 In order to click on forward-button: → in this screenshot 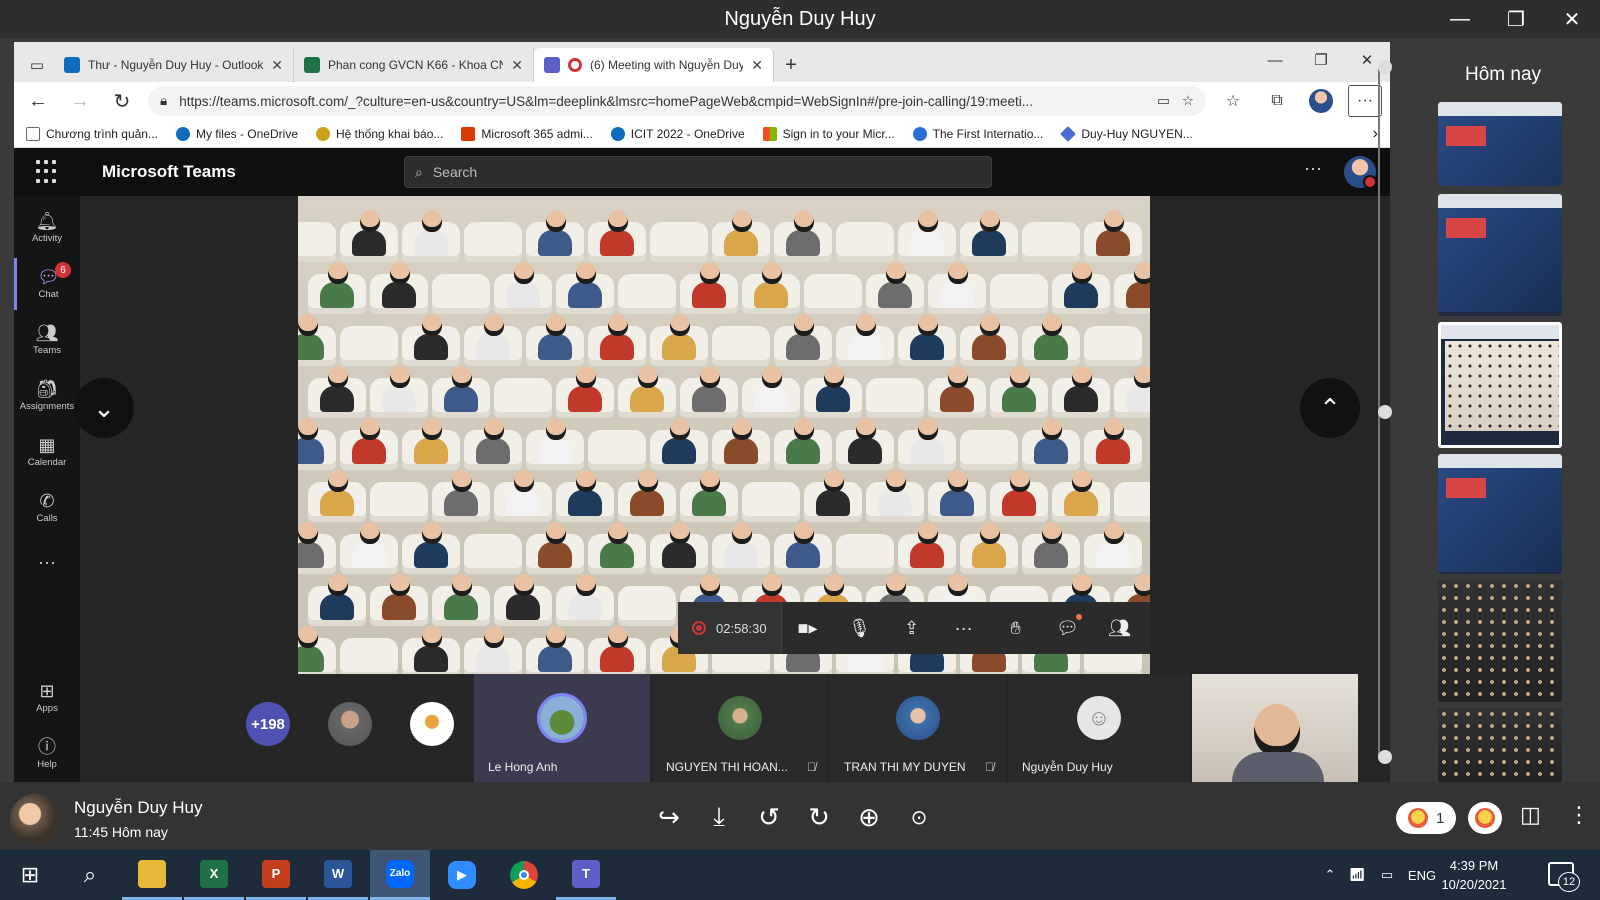, I will do `click(80, 101)`.